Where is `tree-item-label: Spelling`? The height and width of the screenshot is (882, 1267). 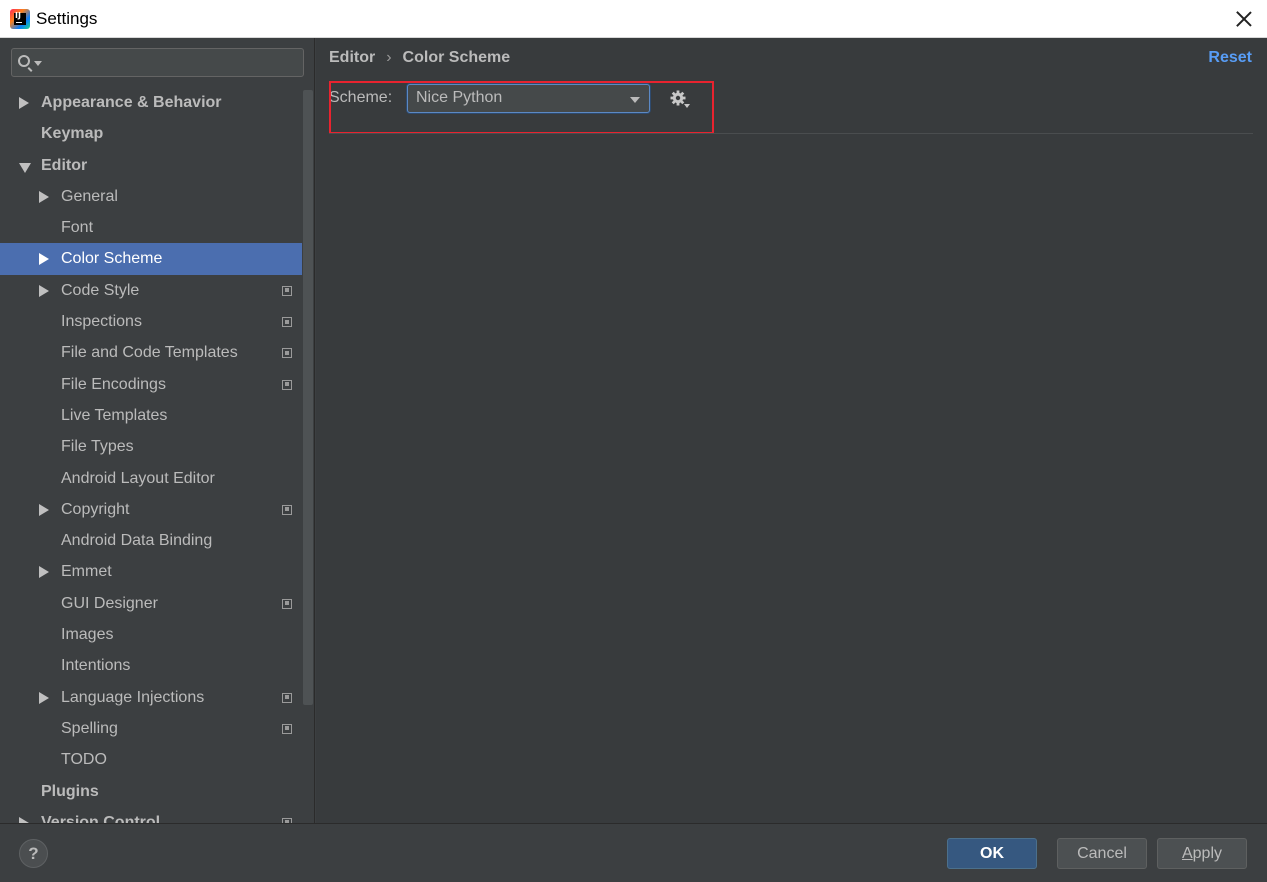
tree-item-label: Spelling is located at coordinates (89, 728).